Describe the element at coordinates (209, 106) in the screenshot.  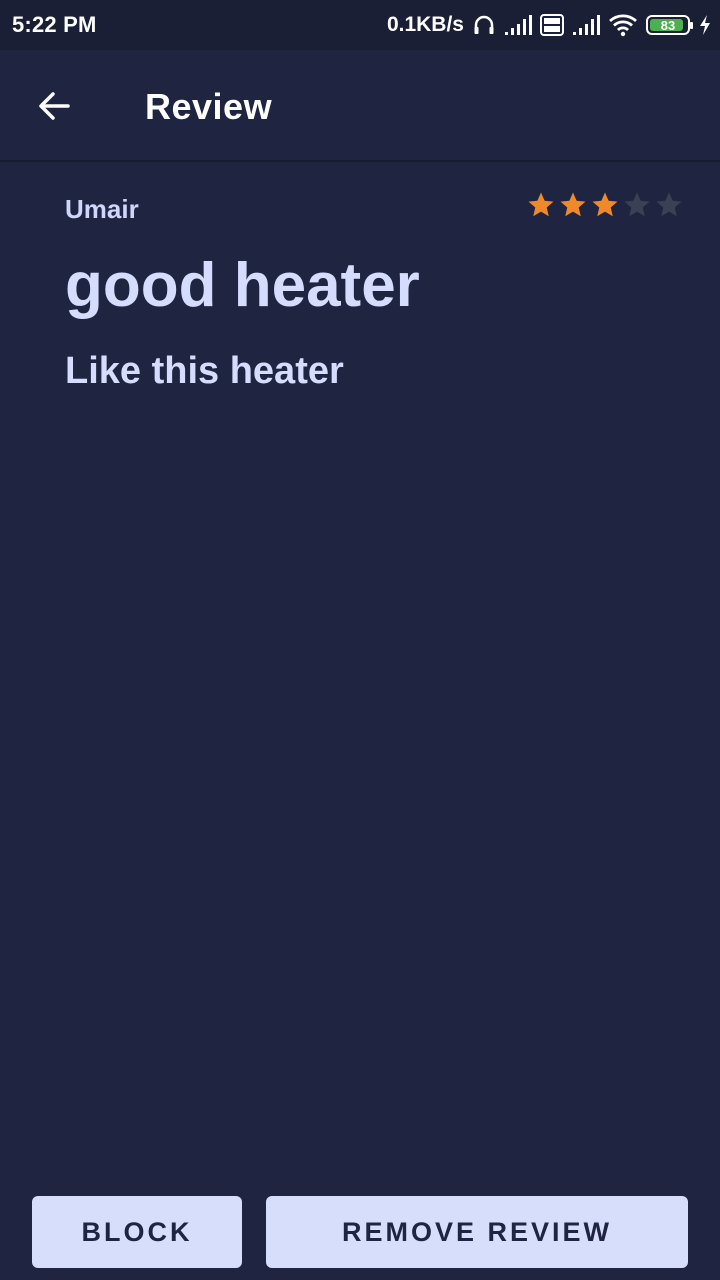
I see `page-title: Review` at that location.